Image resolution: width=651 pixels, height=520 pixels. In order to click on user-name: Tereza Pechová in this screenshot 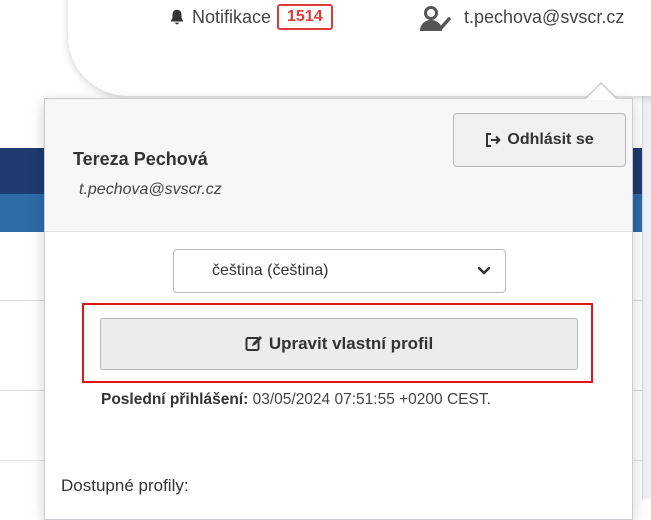, I will do `click(140, 159)`.